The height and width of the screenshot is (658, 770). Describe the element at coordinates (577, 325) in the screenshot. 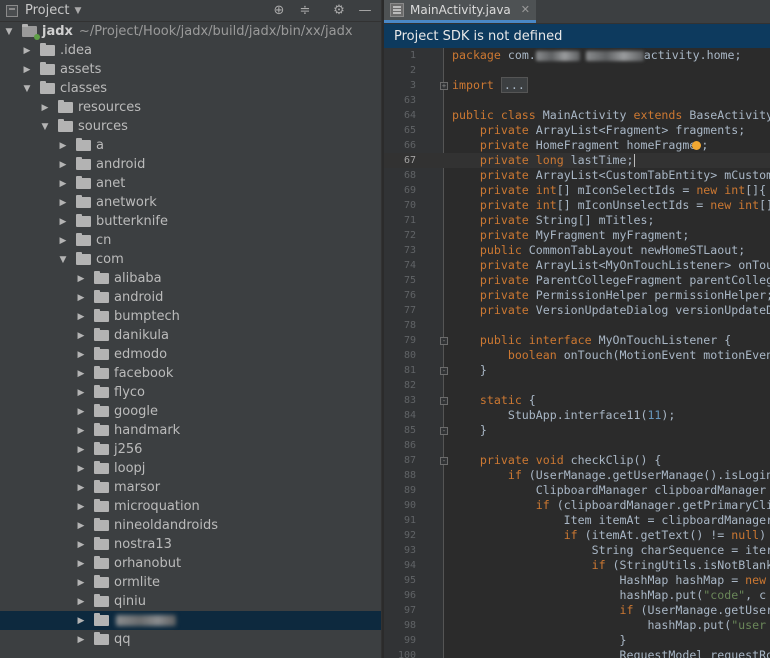

I see `code-line: 78` at that location.